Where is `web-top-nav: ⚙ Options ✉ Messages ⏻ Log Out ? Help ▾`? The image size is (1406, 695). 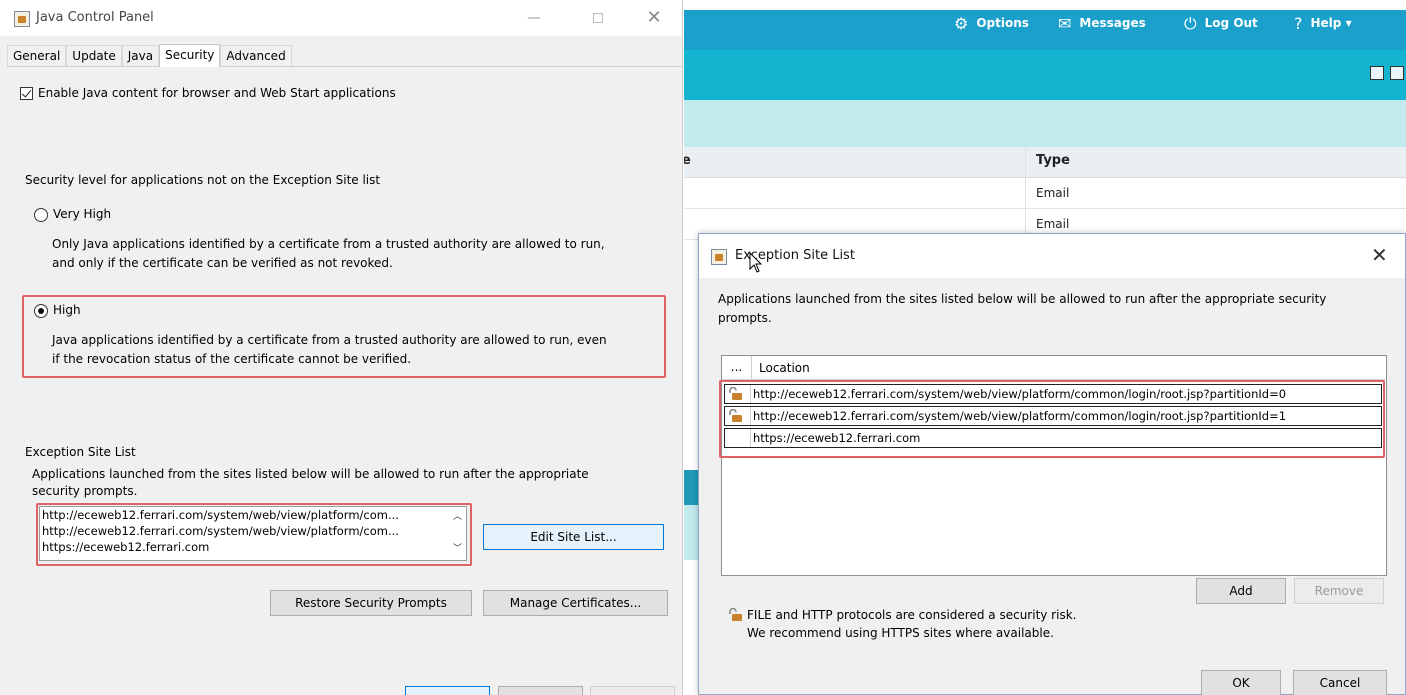 web-top-nav: ⚙ Options ✉ Messages ⏻ Log Out ? Help ▾ is located at coordinates (1045, 30).